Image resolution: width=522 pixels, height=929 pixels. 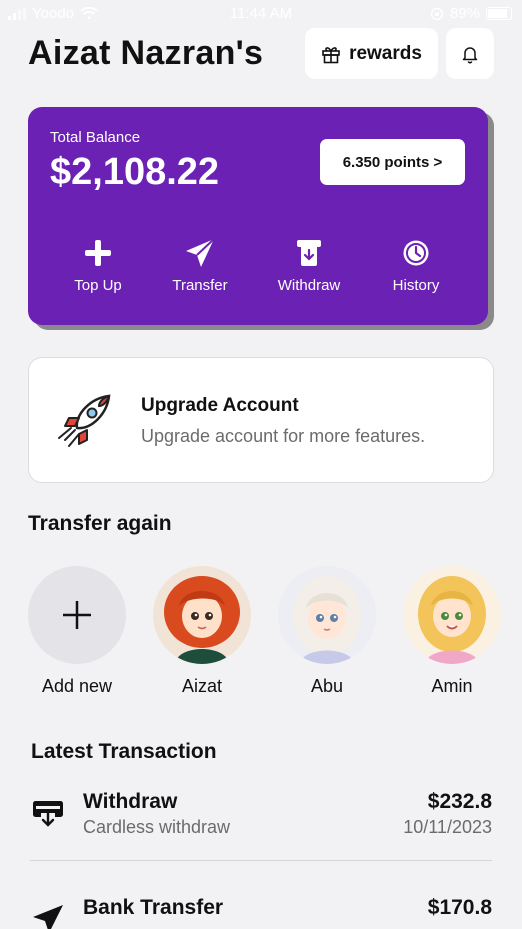 I want to click on card-withdraw-icon, so click(x=48, y=812).